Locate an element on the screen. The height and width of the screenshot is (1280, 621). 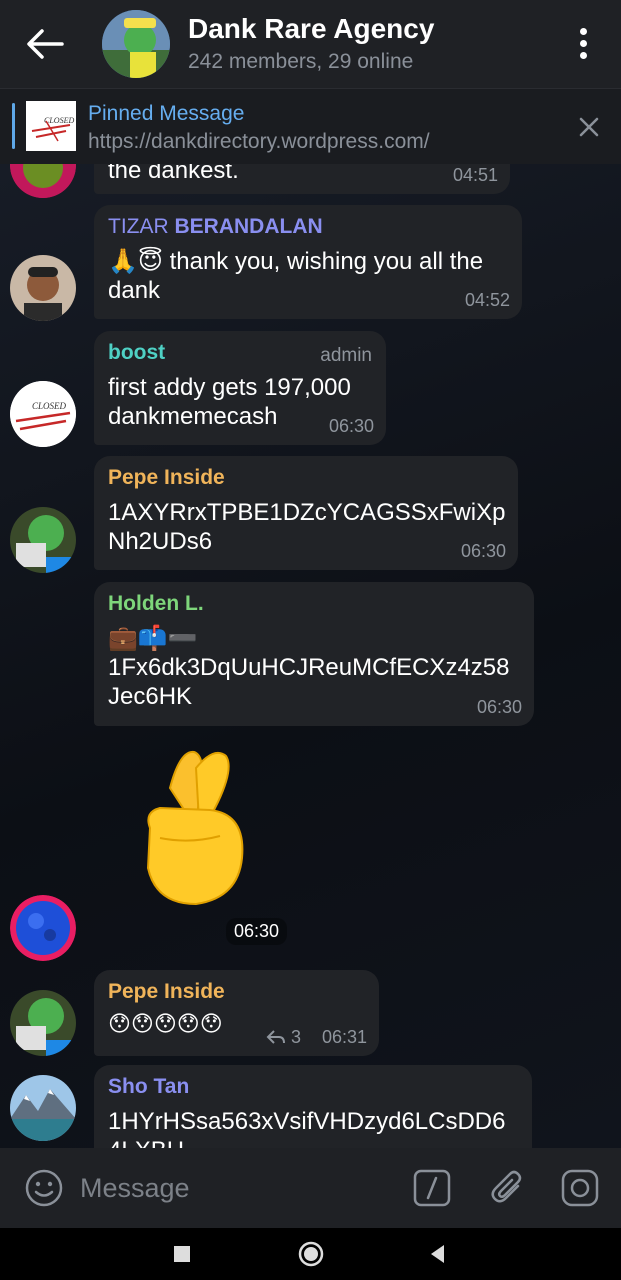
chat-header: Dank Rare Agency 242 members, 29 online is located at coordinates (310, 44).